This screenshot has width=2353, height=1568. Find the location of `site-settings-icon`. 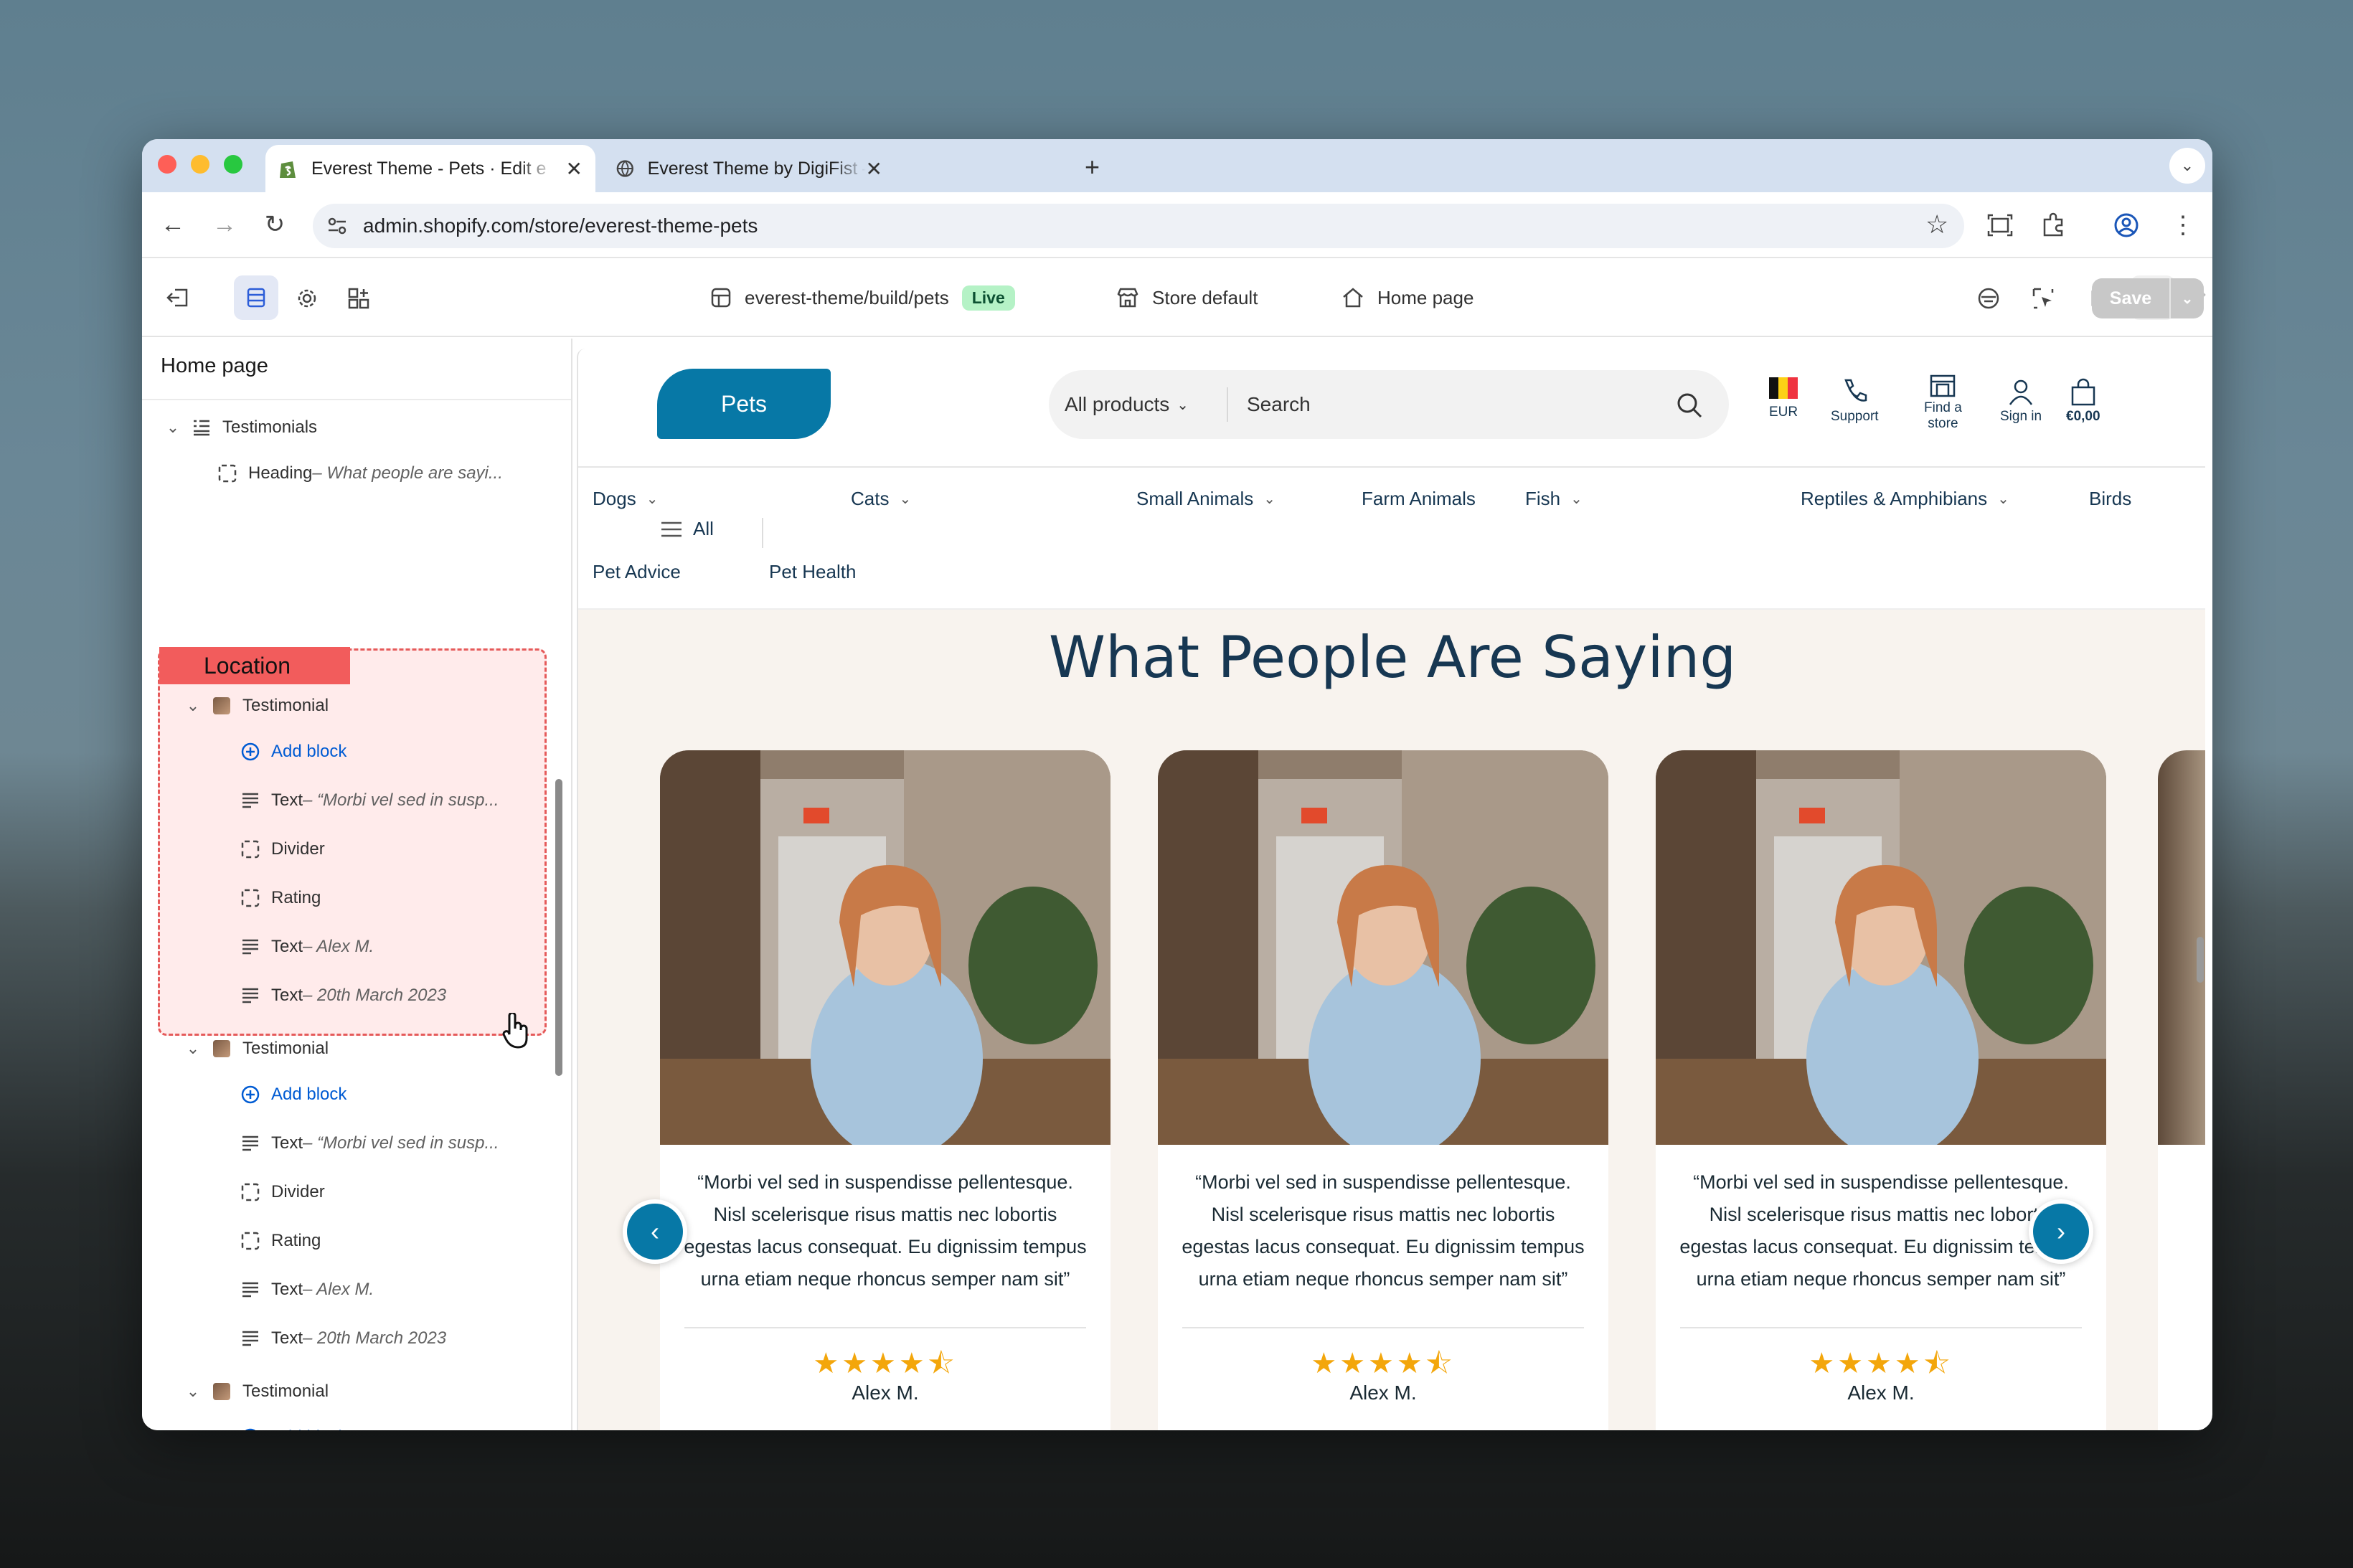

site-settings-icon is located at coordinates (337, 226).